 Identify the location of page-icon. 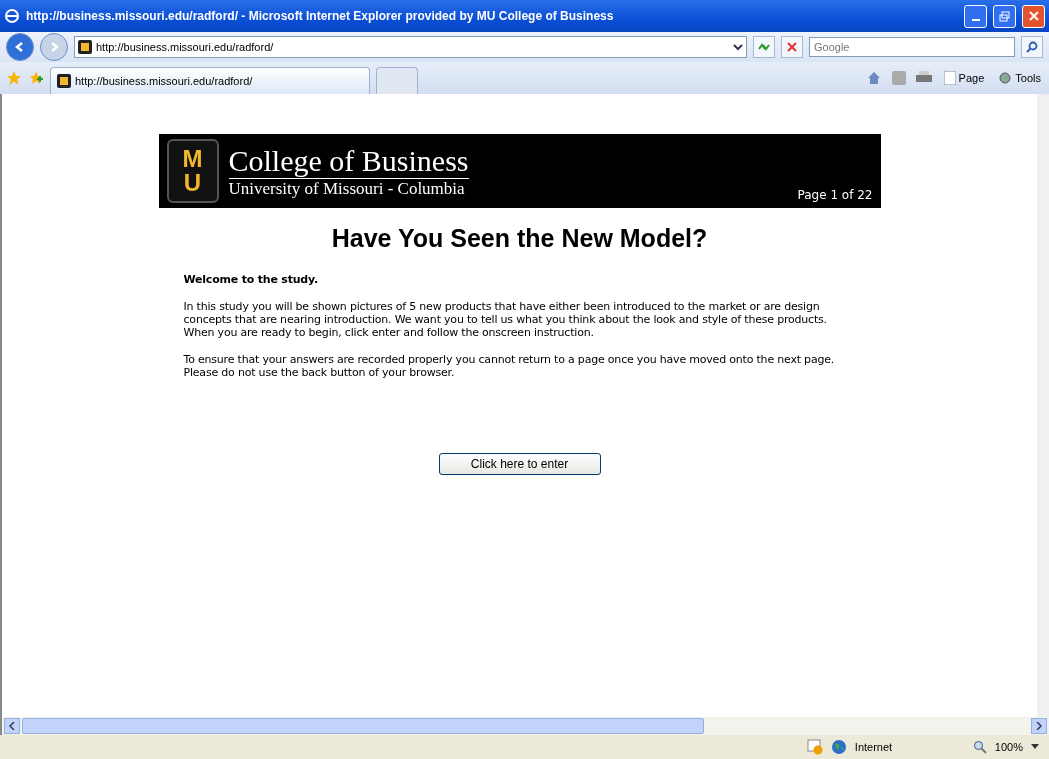
(949, 78).